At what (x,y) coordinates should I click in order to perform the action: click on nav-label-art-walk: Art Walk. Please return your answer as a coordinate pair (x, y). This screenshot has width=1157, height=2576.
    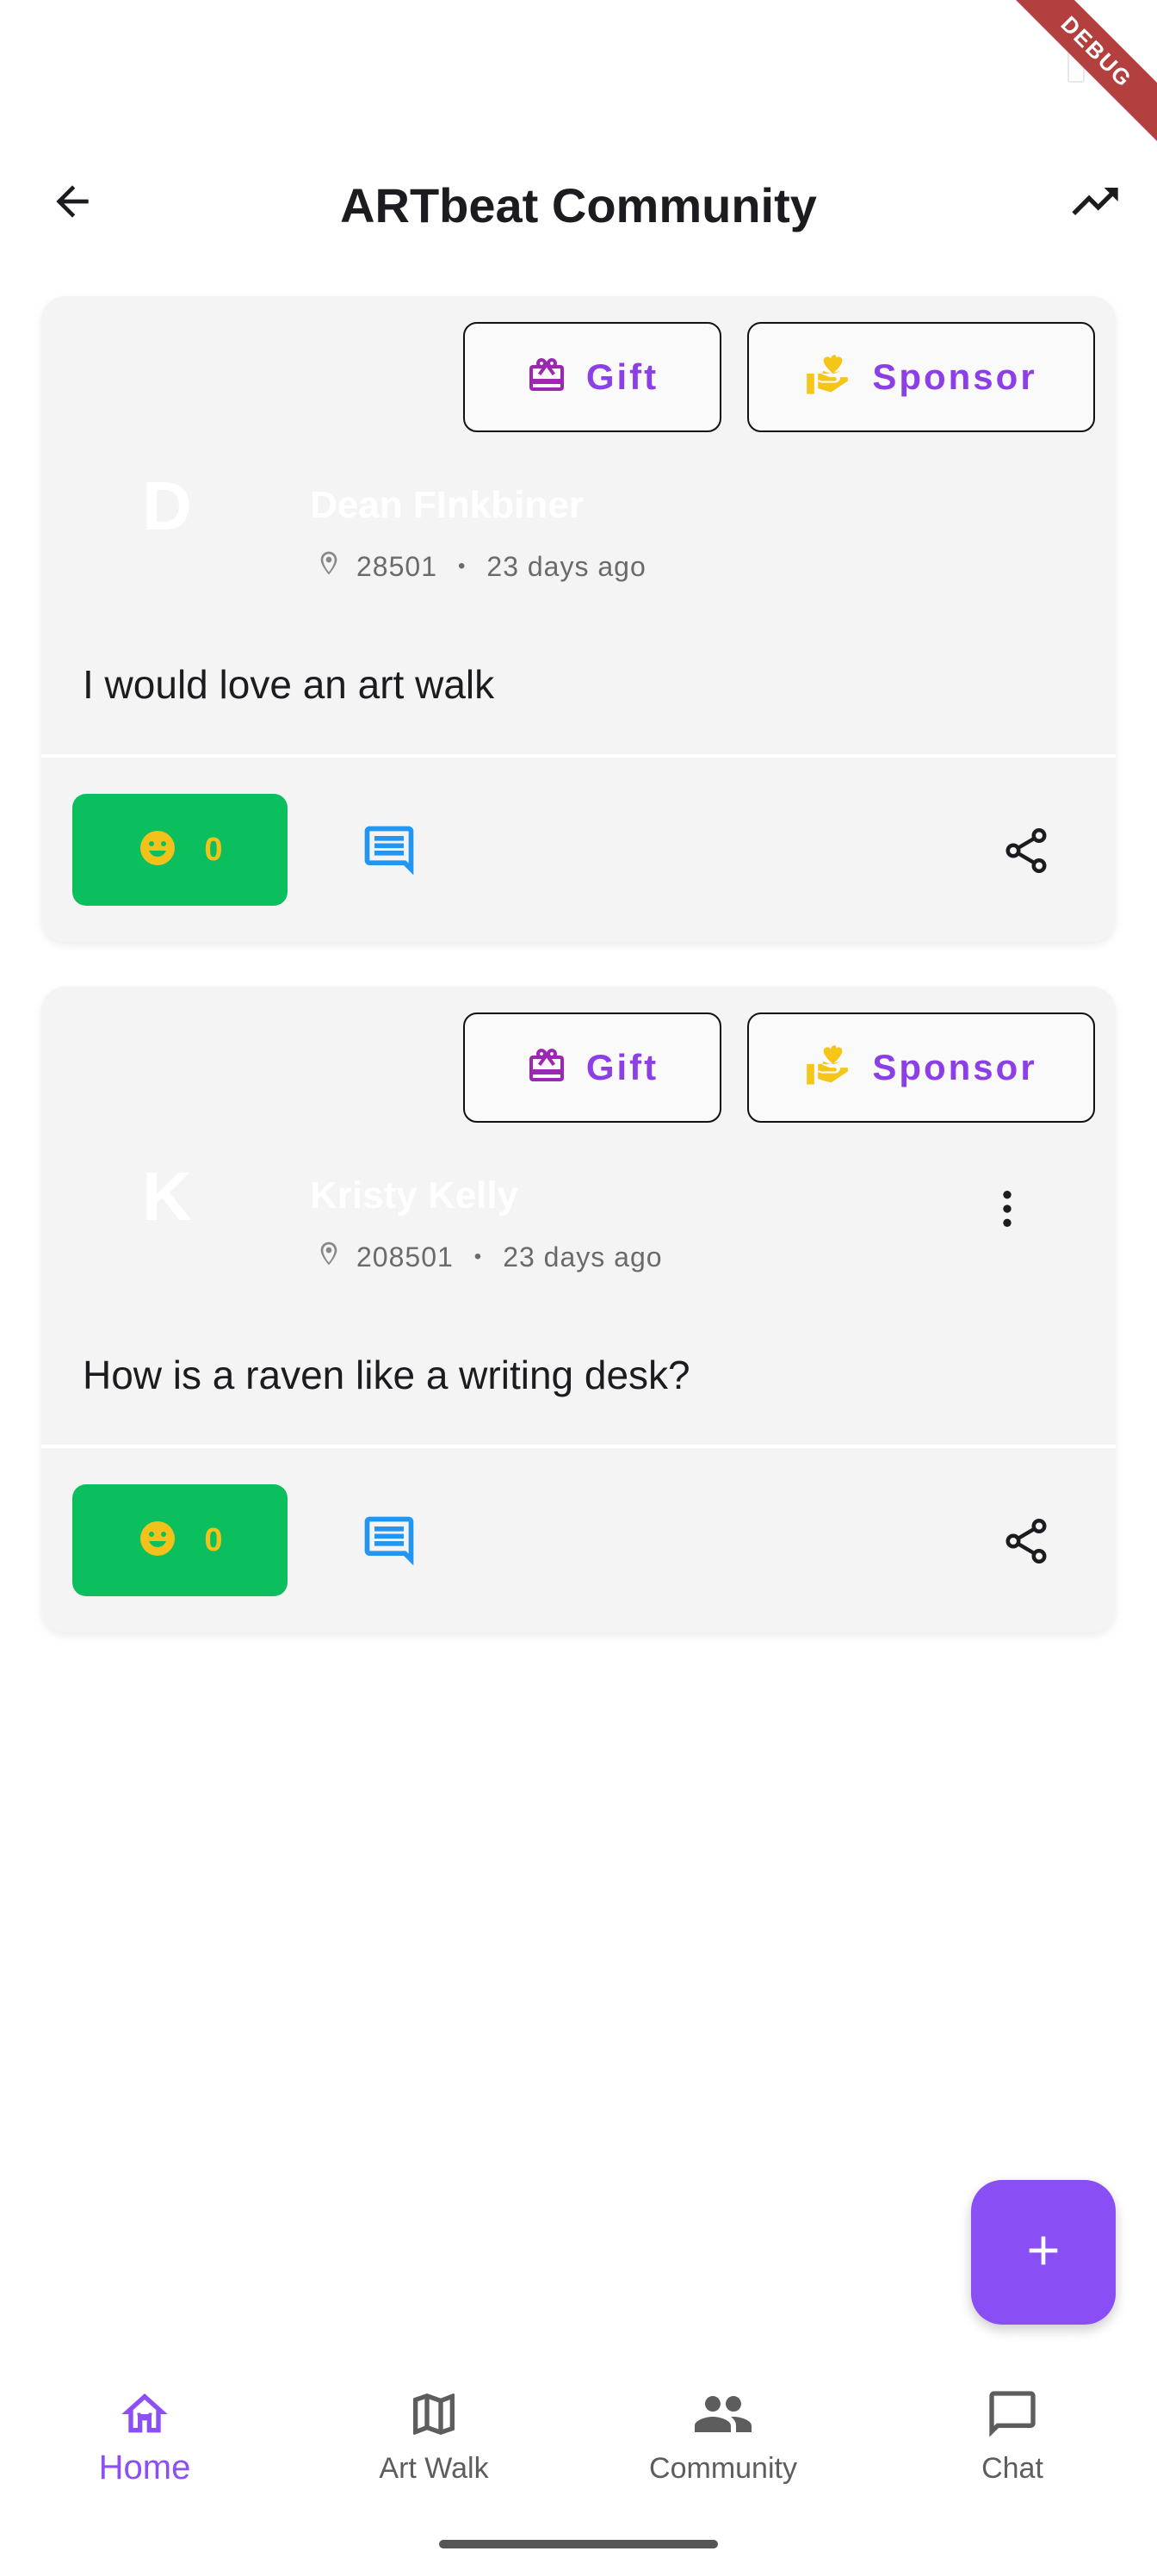
    Looking at the image, I should click on (434, 2468).